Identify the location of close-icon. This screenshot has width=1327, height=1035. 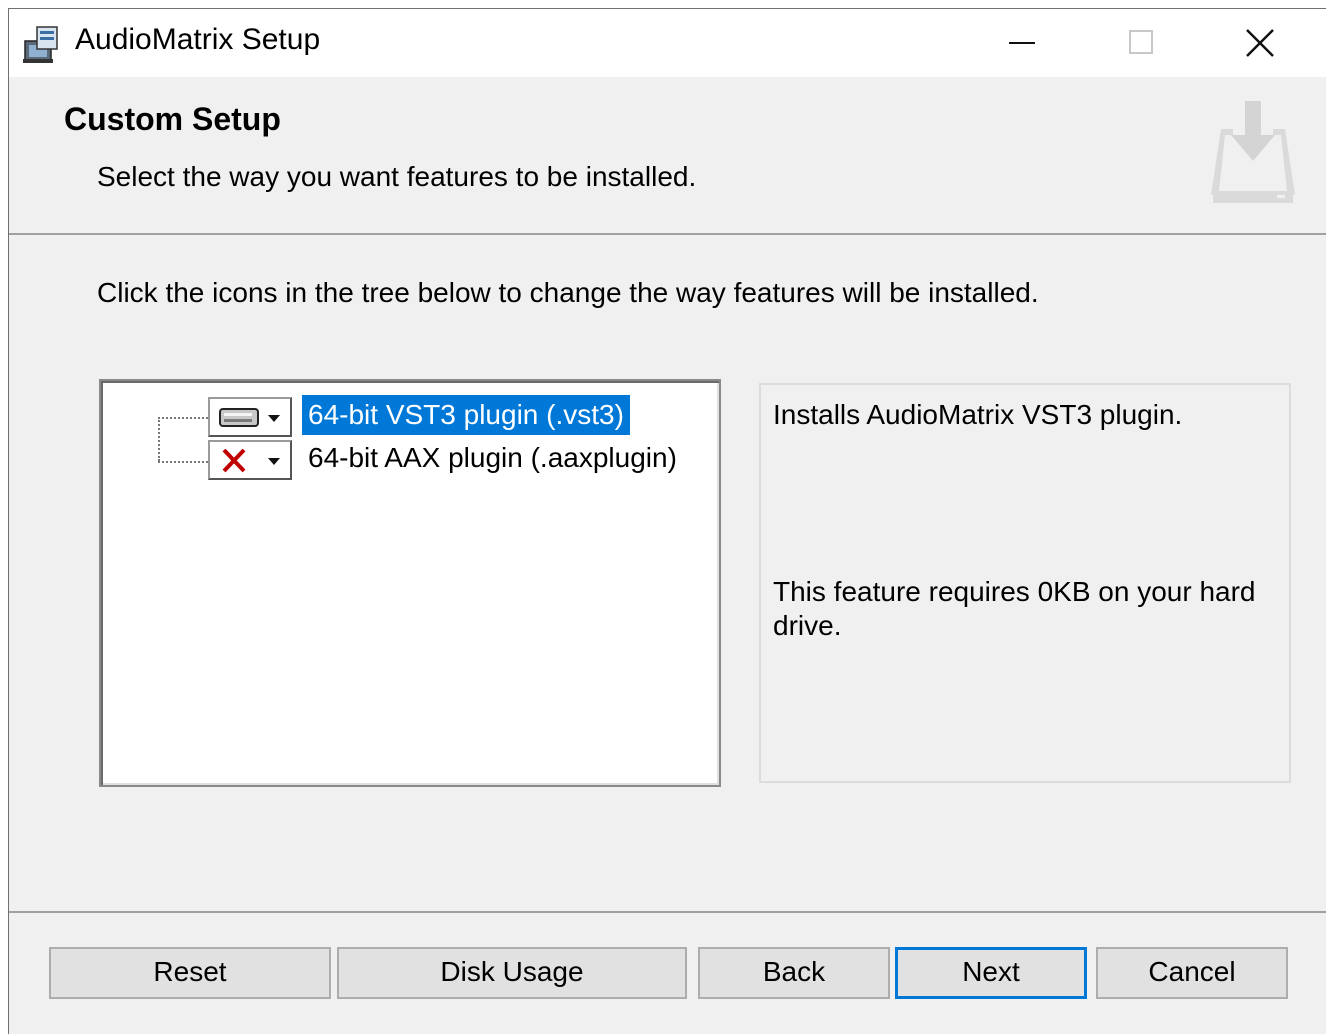
(1262, 43).